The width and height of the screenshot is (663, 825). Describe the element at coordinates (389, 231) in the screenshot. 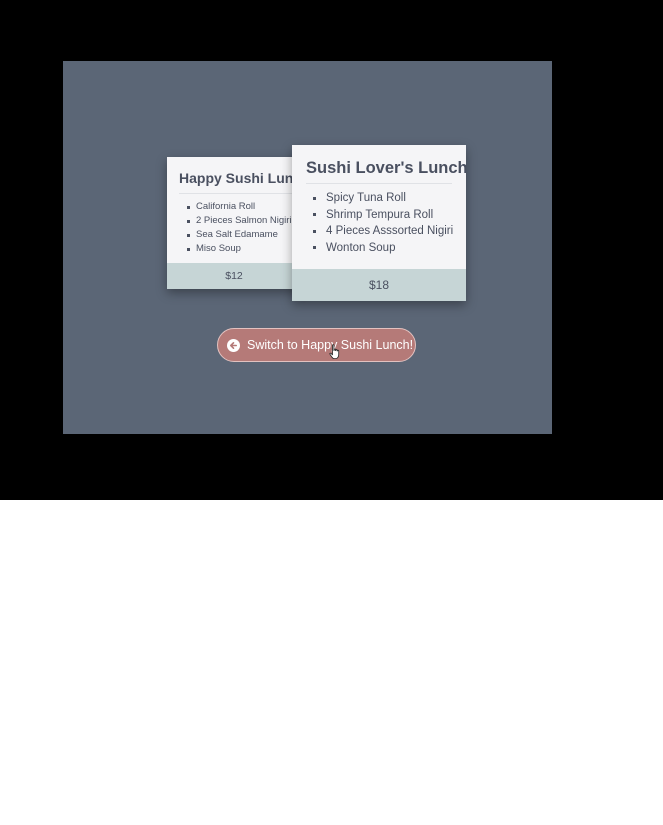

I see `menu-item: 4 Pieces Asssorted Nigiri` at that location.